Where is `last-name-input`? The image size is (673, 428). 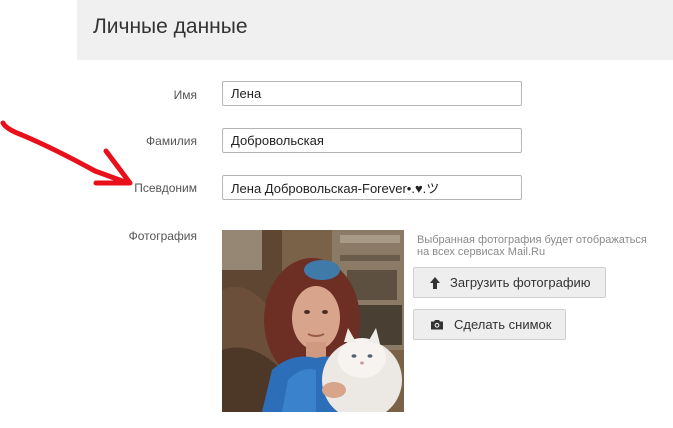
last-name-input is located at coordinates (372, 140).